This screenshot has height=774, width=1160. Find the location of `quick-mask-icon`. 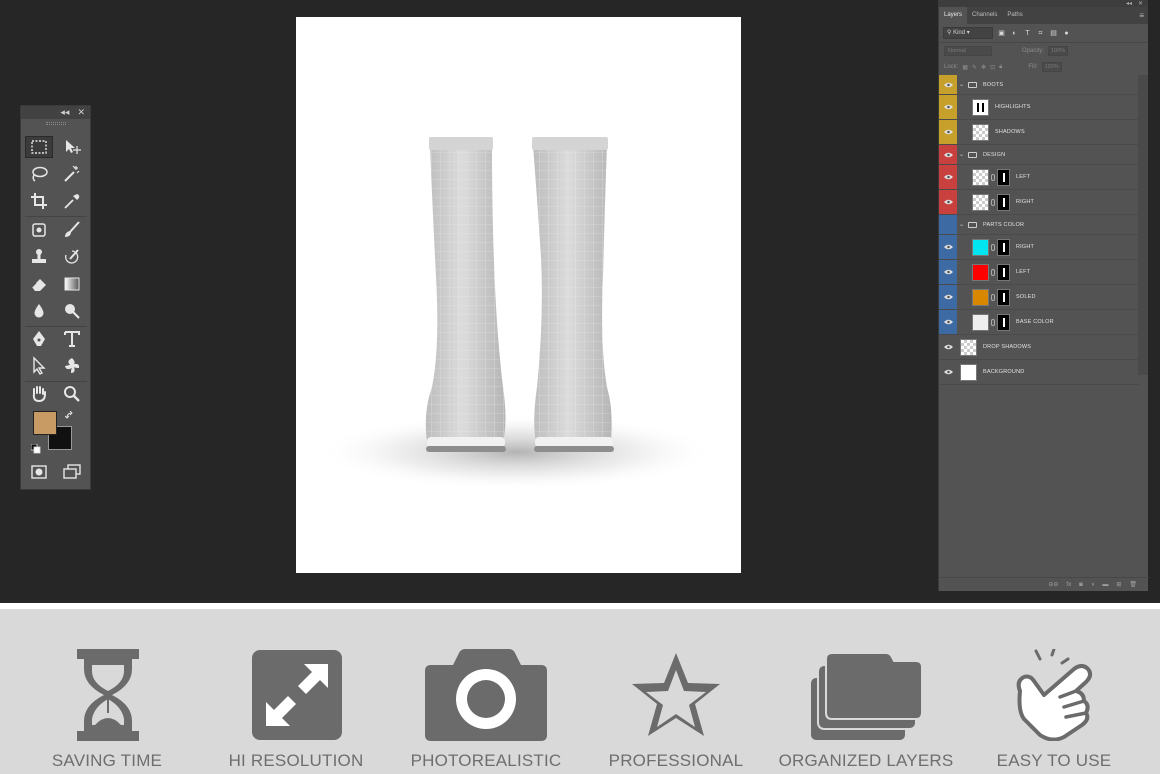

quick-mask-icon is located at coordinates (39, 472).